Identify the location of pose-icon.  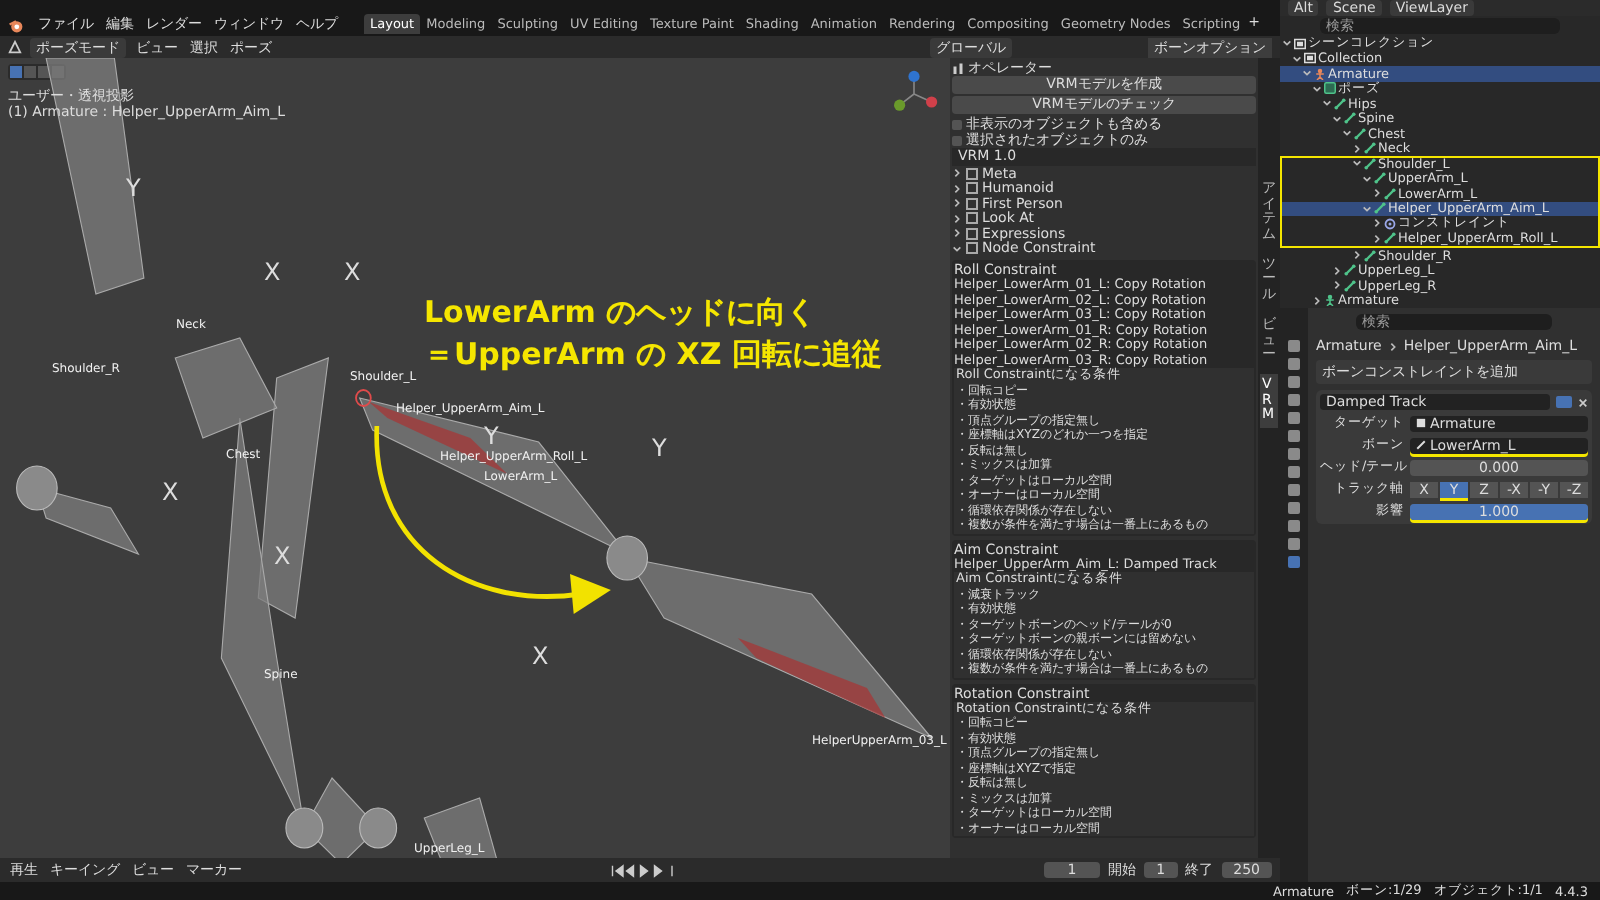
(1330, 88).